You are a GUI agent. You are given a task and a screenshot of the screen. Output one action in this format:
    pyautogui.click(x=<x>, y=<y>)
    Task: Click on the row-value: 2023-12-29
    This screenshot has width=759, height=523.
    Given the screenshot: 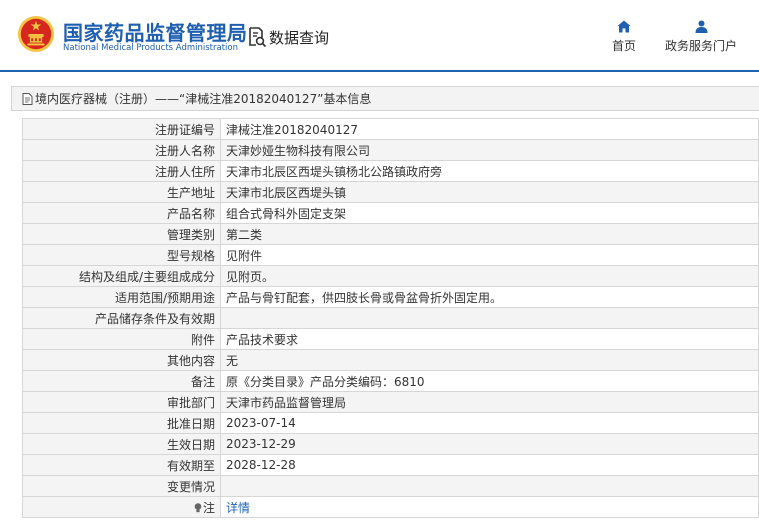 What is the action you would take?
    pyautogui.click(x=489, y=444)
    